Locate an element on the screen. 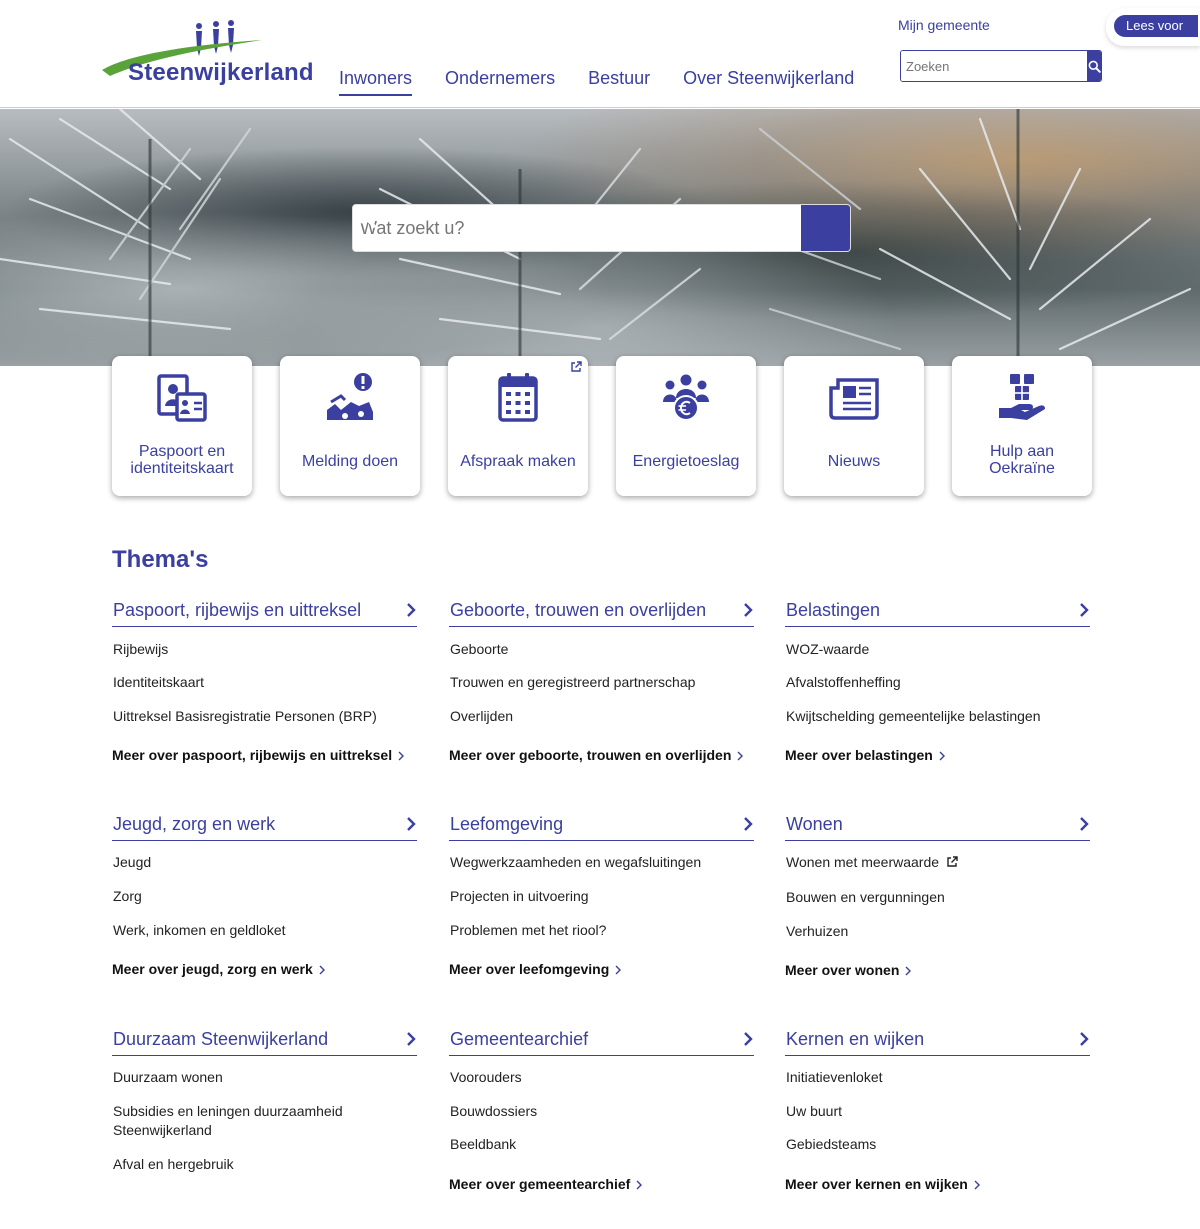 This screenshot has width=1200, height=1229. theme-title-link: Gemeentearchief is located at coordinates (601, 1042).